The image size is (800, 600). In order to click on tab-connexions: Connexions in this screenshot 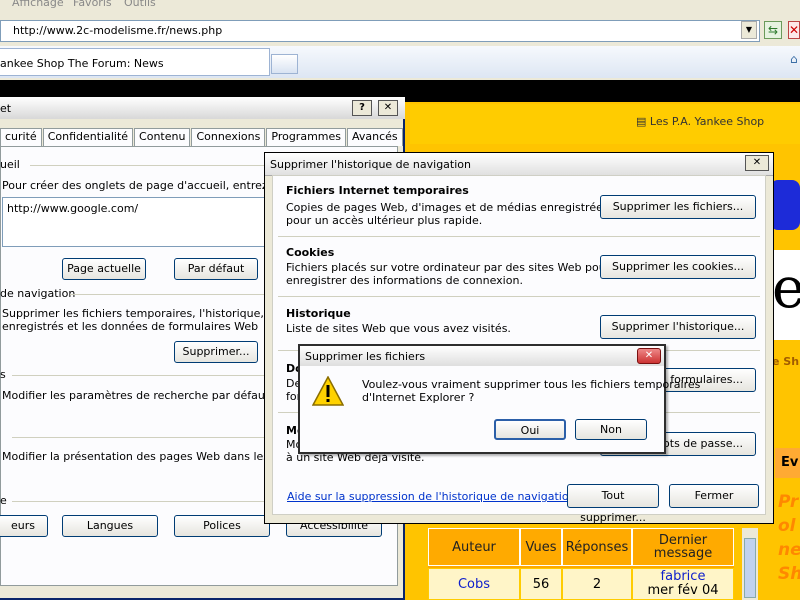, I will do `click(228, 137)`.